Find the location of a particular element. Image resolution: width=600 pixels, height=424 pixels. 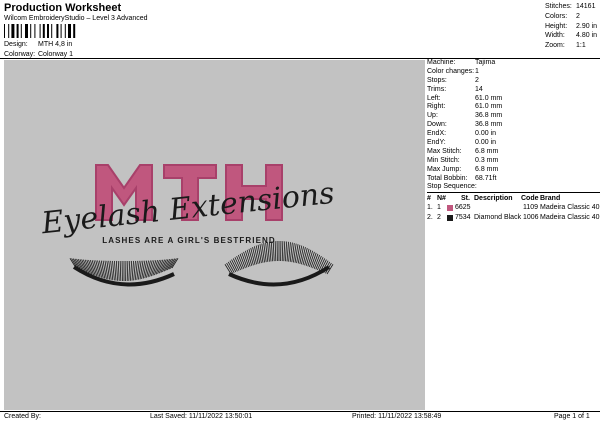

barcode is located at coordinates (40, 31).